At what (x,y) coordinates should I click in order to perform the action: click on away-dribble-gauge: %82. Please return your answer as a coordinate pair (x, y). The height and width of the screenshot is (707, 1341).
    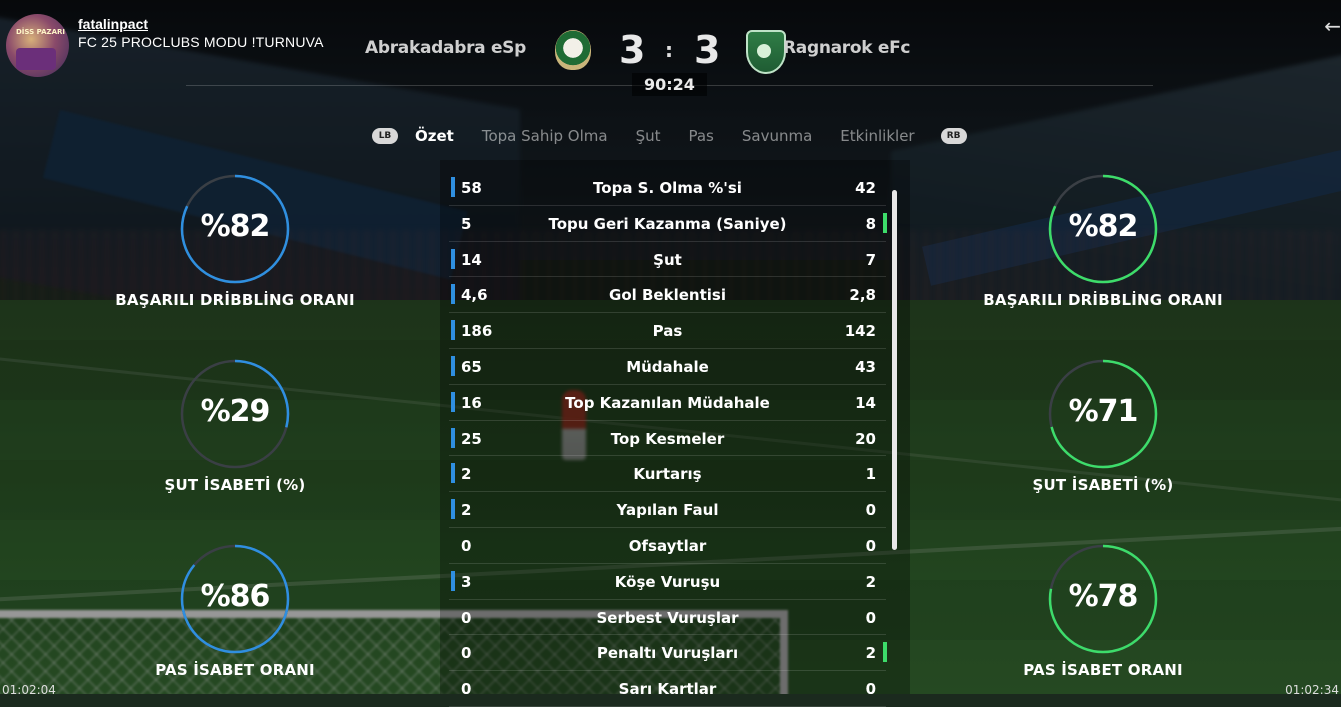
    Looking at the image, I should click on (1103, 229).